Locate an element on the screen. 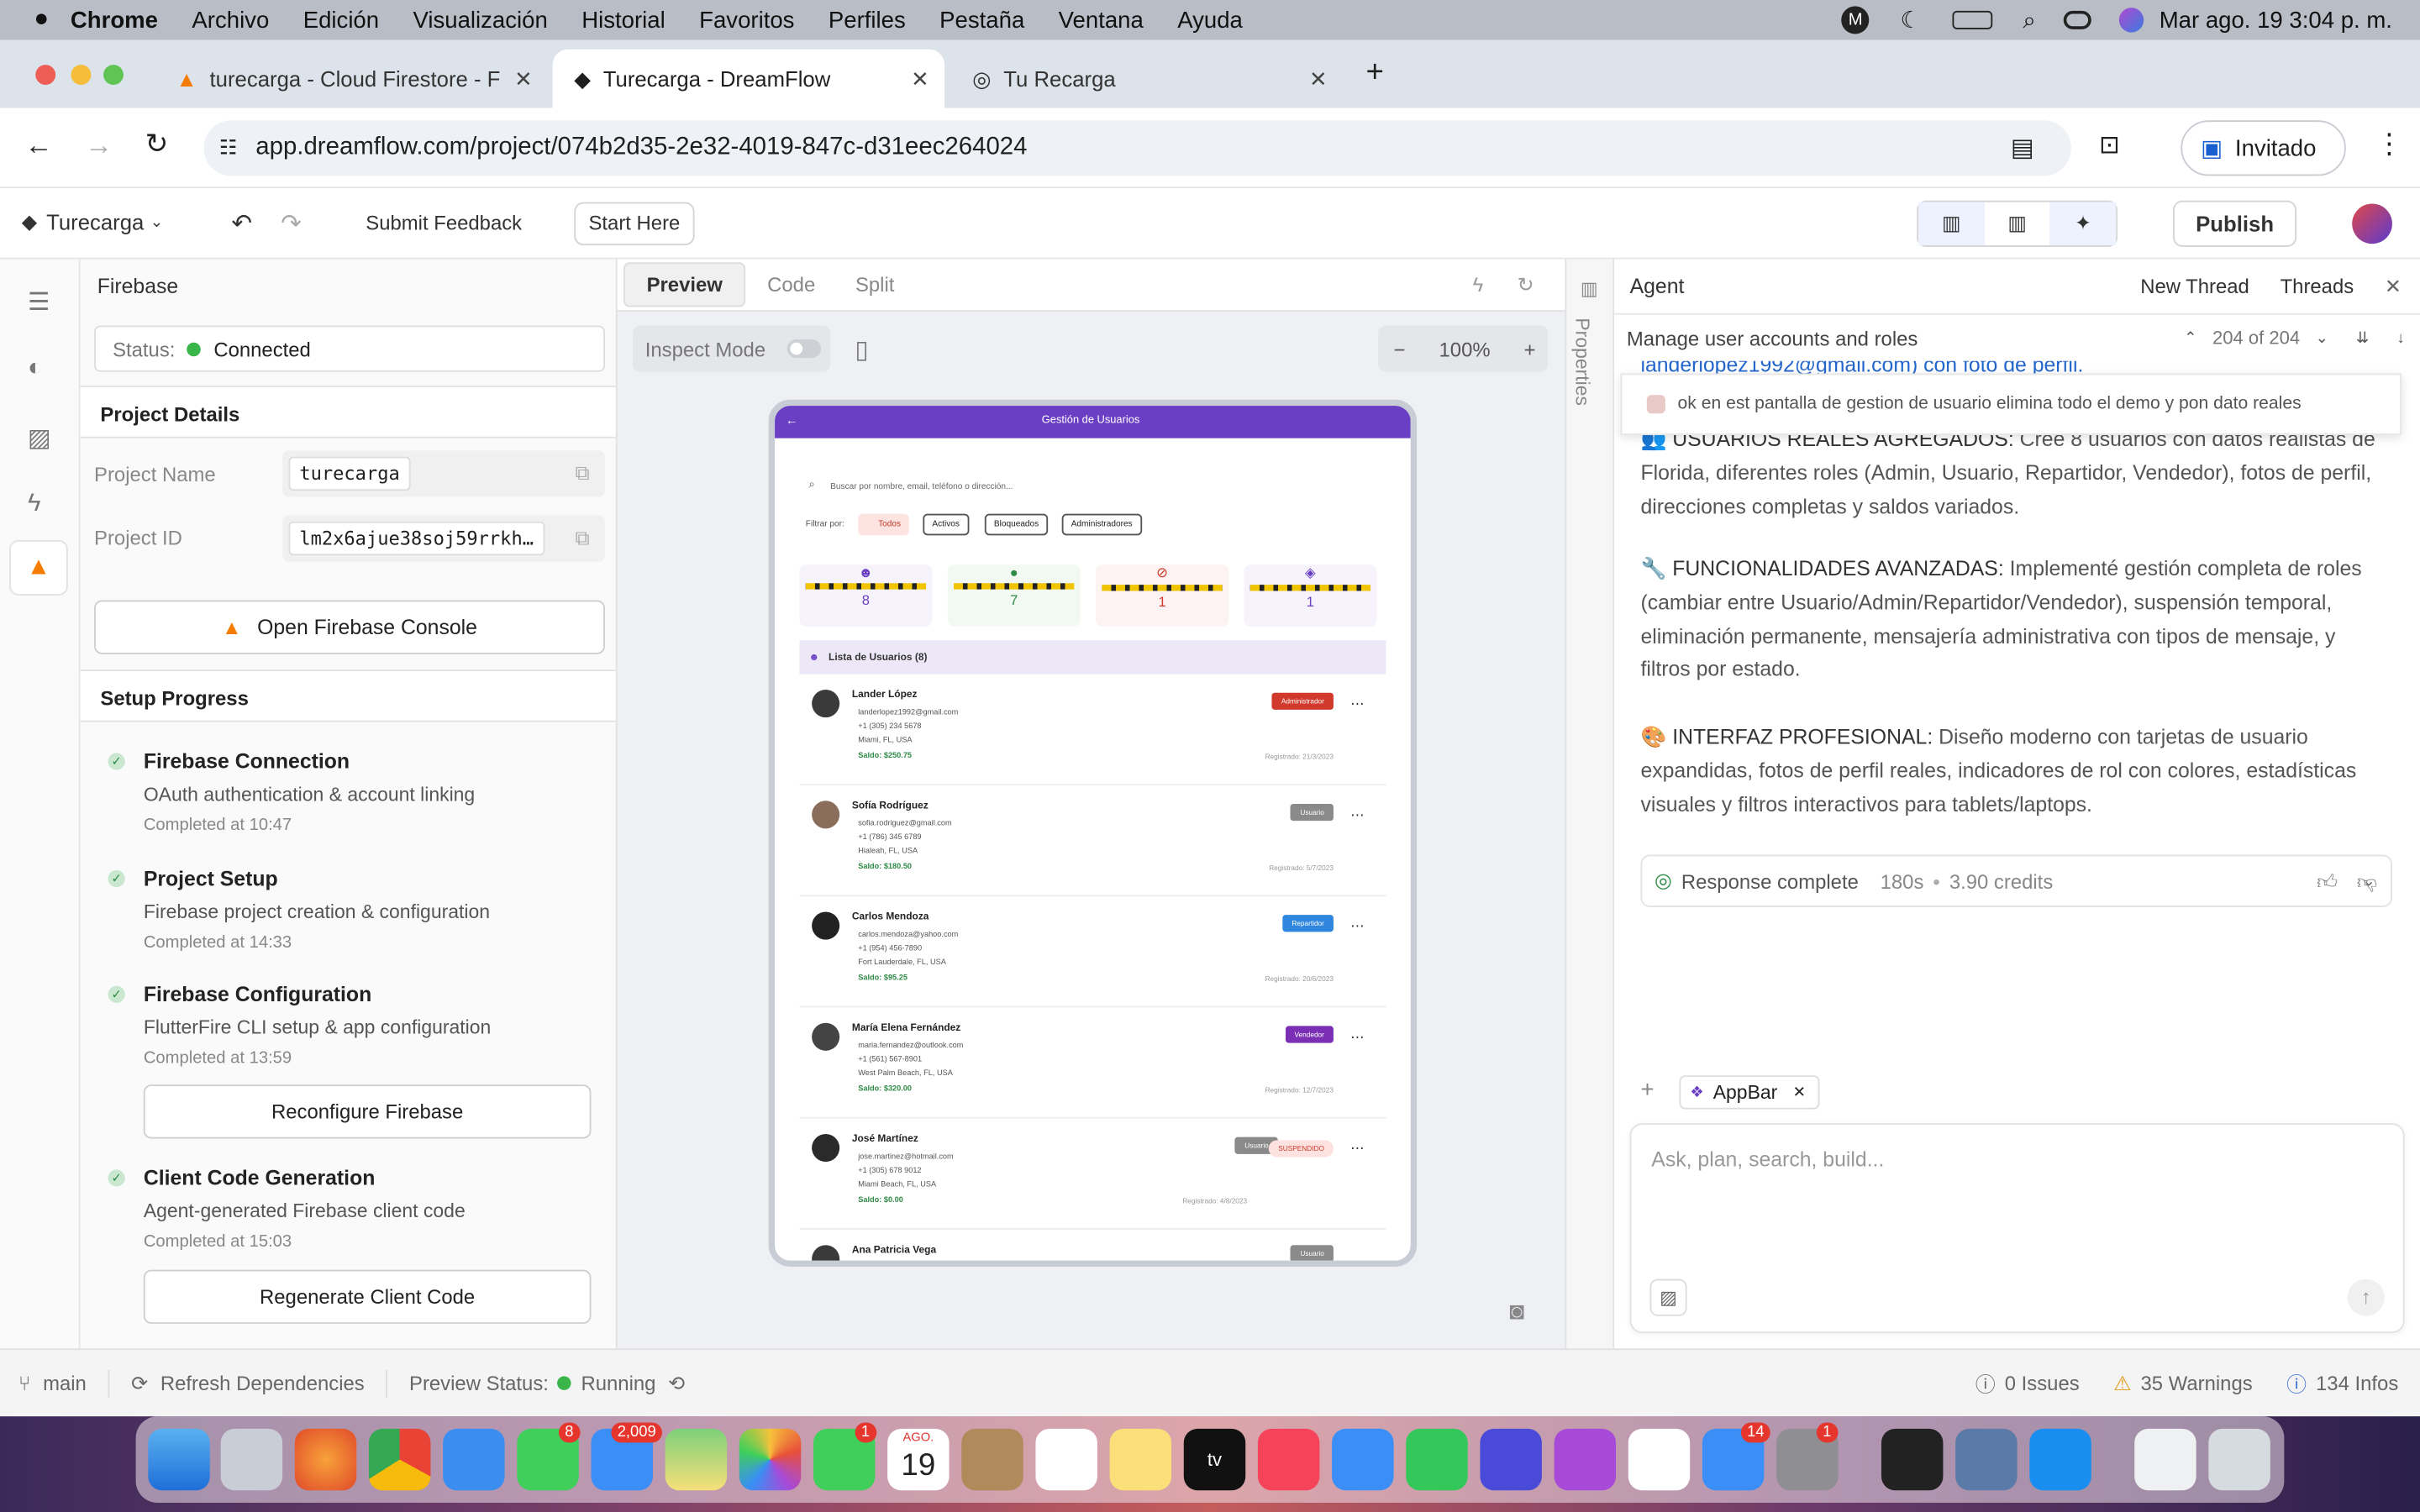 This screenshot has width=2420, height=1512. properties-strip: ▥ Properties is located at coordinates (1590, 804).